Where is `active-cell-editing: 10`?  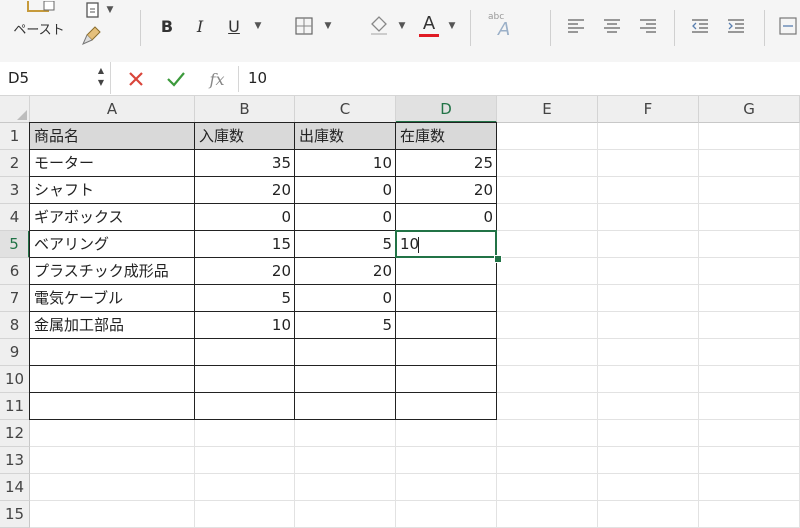 active-cell-editing: 10 is located at coordinates (446, 244).